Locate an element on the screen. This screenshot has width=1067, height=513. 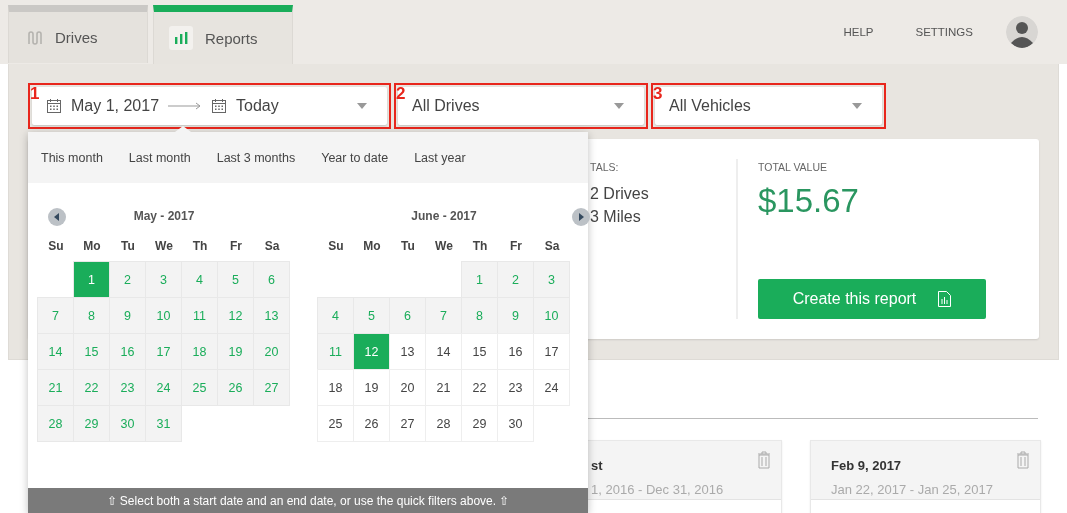
day-cell: 20 is located at coordinates (271, 351).